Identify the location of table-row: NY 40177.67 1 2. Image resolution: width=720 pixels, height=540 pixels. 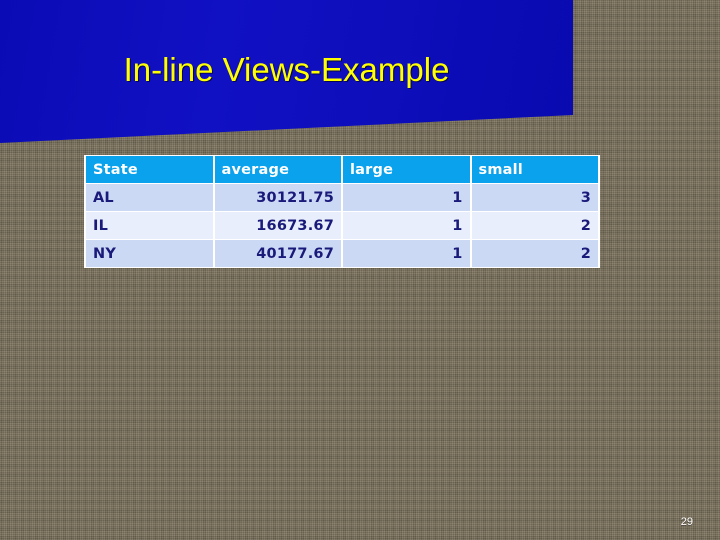
(342, 253).